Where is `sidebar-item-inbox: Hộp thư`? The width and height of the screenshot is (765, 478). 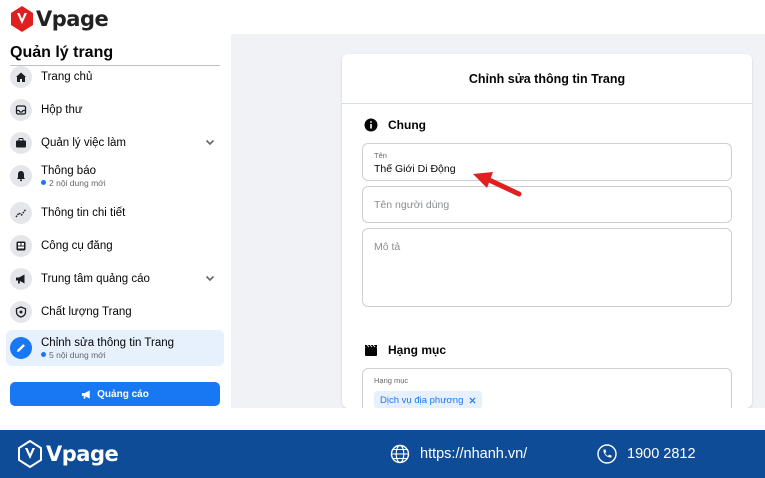
sidebar-item-inbox: Hộp thư is located at coordinates (115, 110).